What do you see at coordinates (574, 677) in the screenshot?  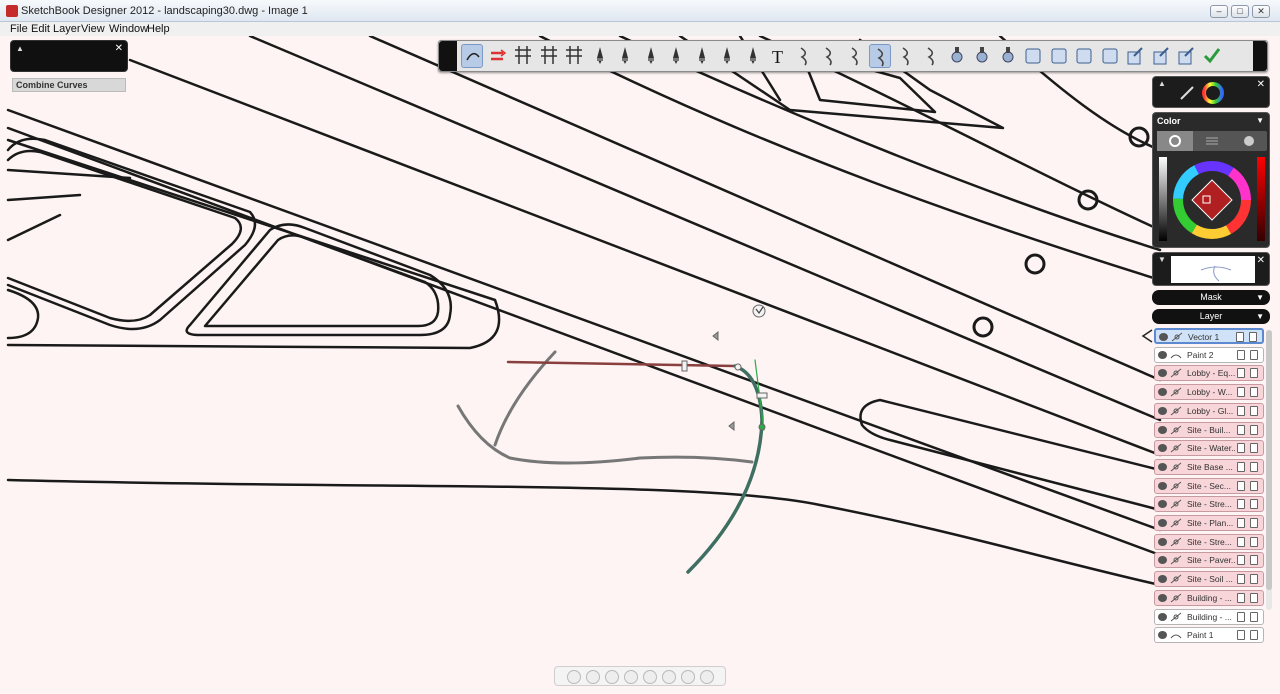 I see `lasso-icon` at bounding box center [574, 677].